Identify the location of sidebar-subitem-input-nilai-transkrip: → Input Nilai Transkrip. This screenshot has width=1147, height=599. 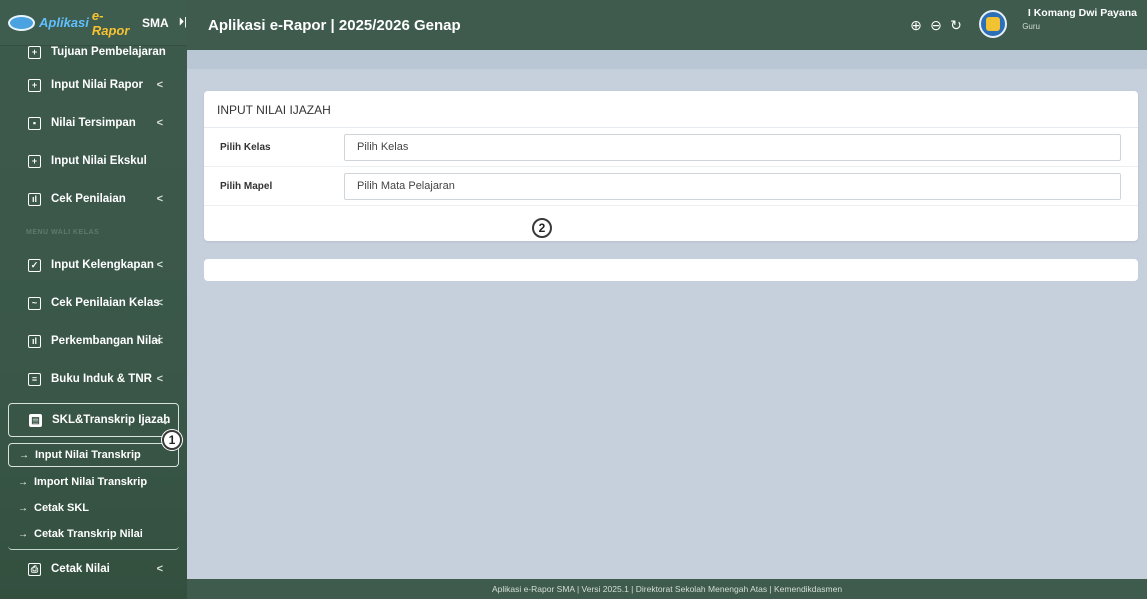
(93, 455).